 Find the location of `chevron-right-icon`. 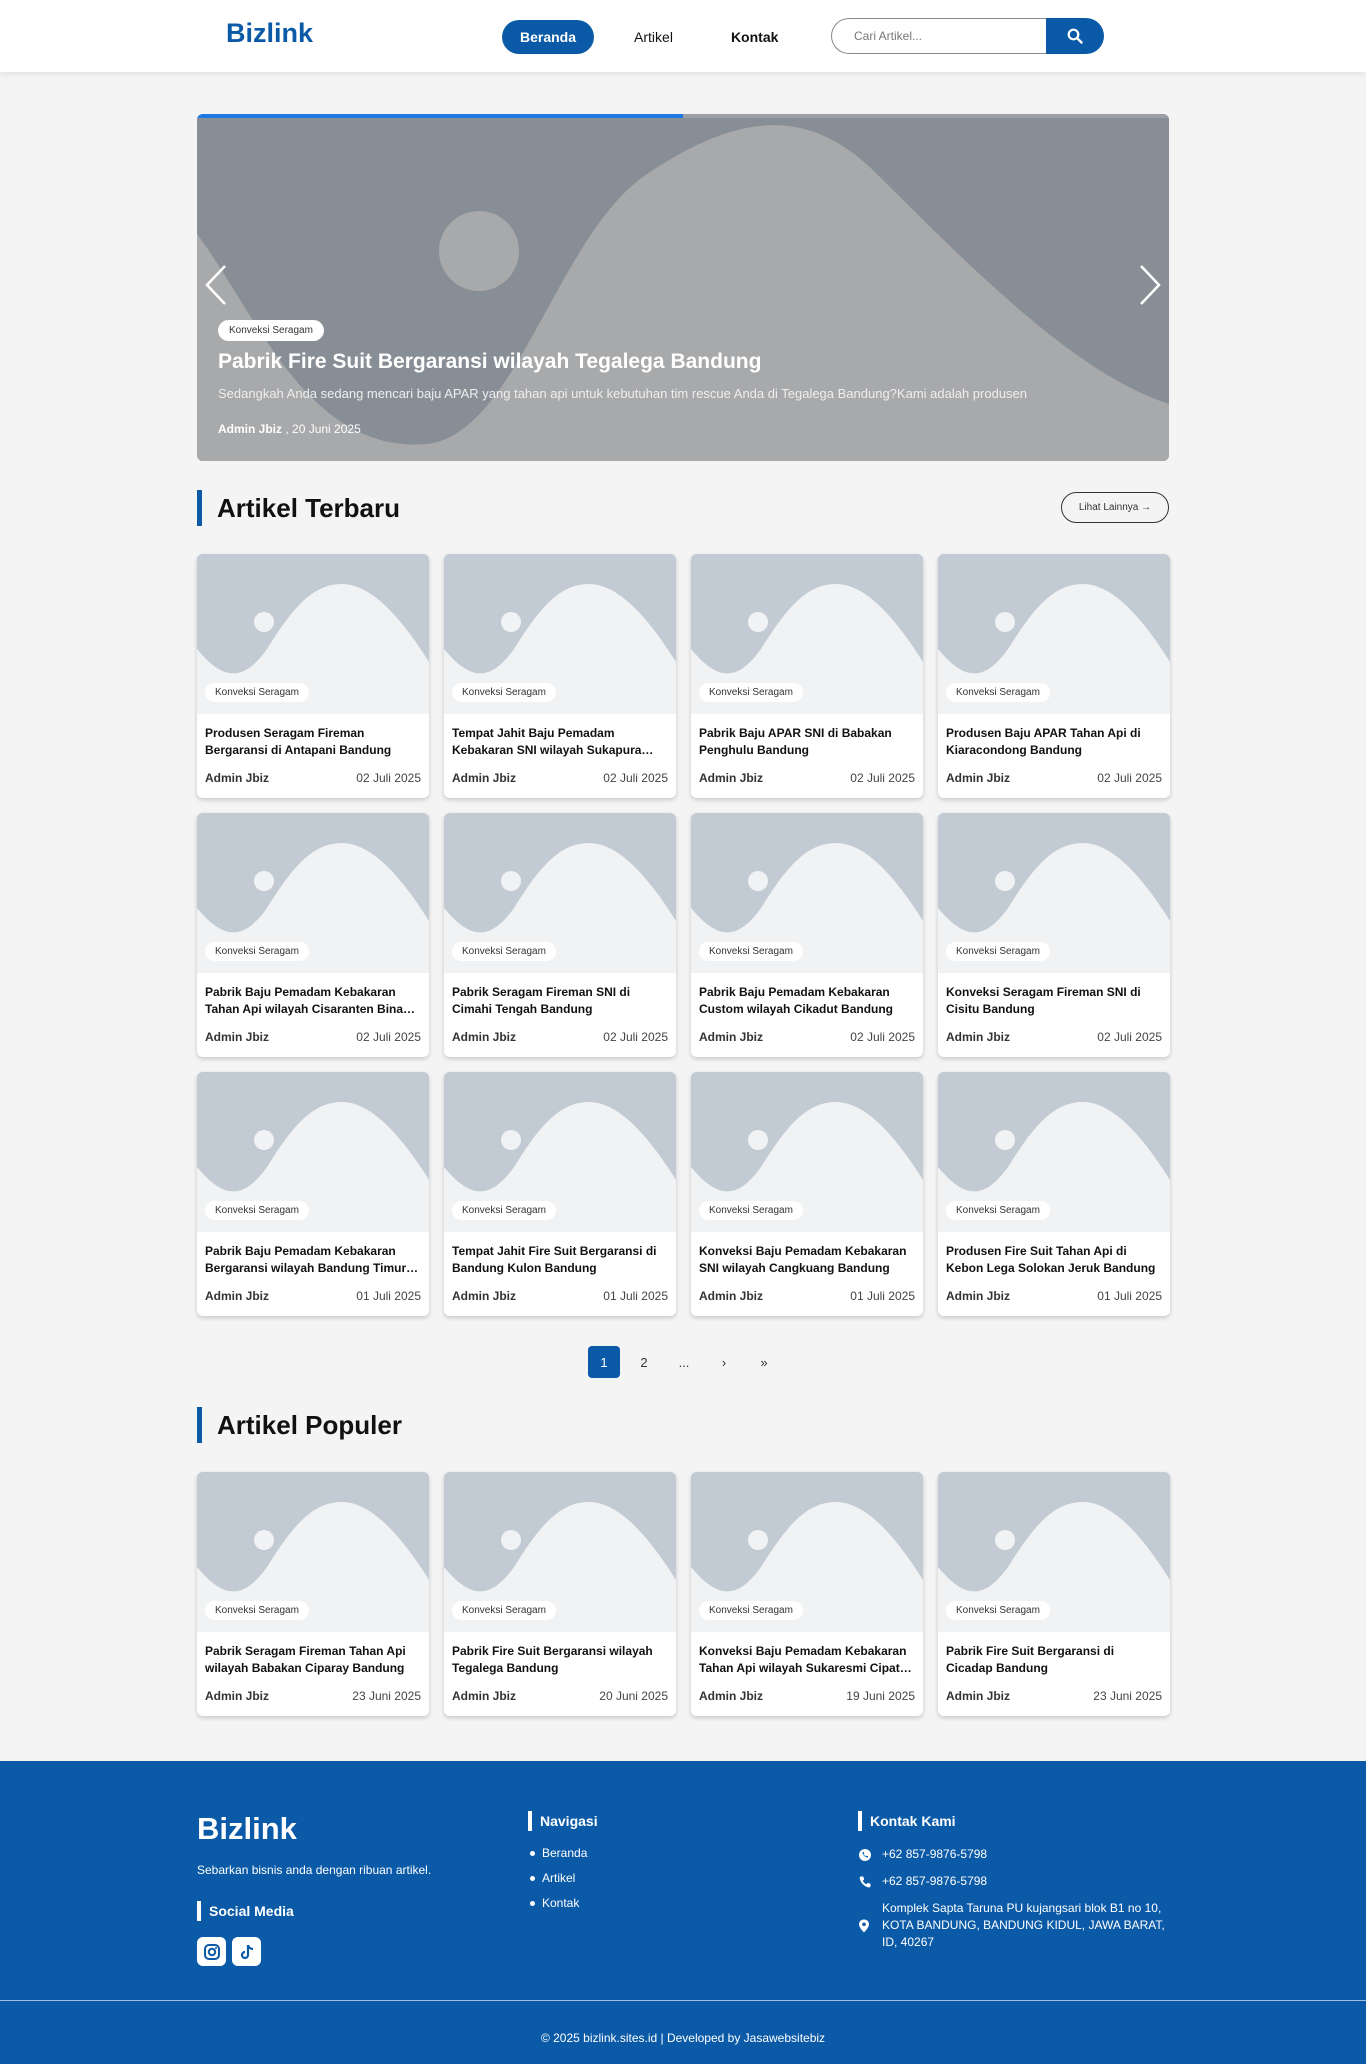

chevron-right-icon is located at coordinates (1150, 285).